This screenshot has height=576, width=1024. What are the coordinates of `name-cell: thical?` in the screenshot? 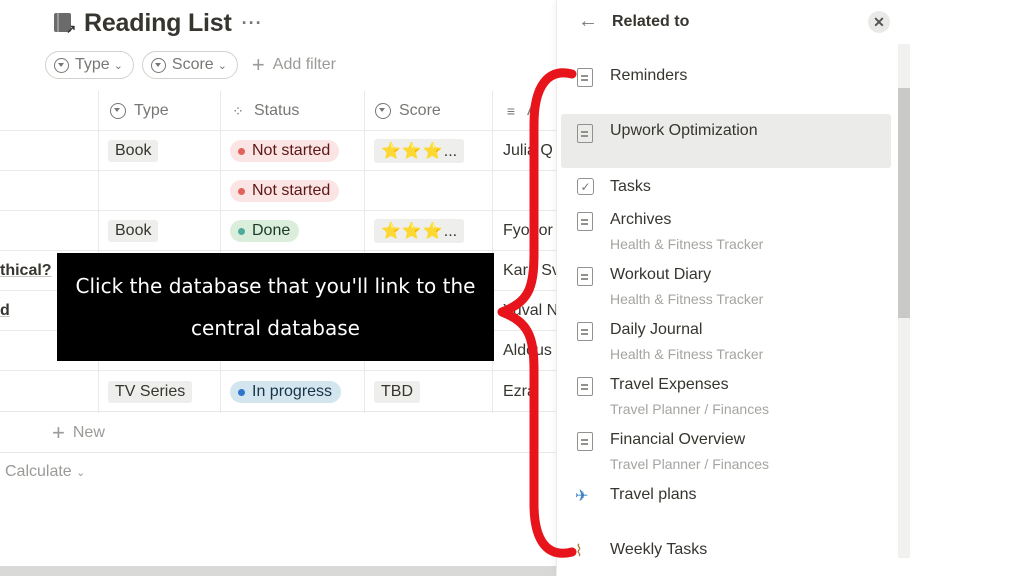 It's located at (26, 271).